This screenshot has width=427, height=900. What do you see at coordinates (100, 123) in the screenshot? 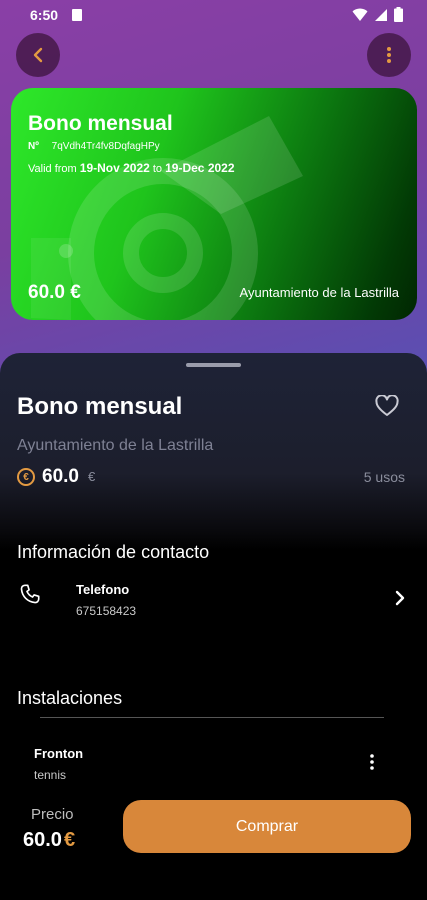
I see `card-title: Bono mensual` at bounding box center [100, 123].